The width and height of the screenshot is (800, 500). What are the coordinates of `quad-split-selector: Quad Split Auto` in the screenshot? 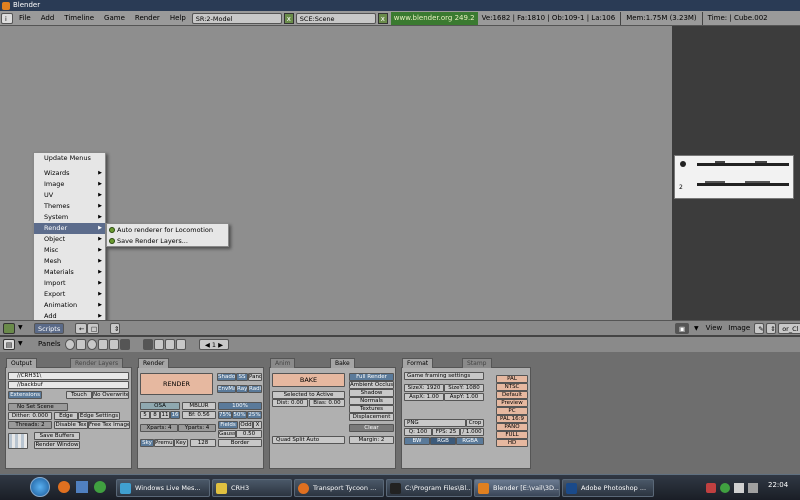 It's located at (308, 440).